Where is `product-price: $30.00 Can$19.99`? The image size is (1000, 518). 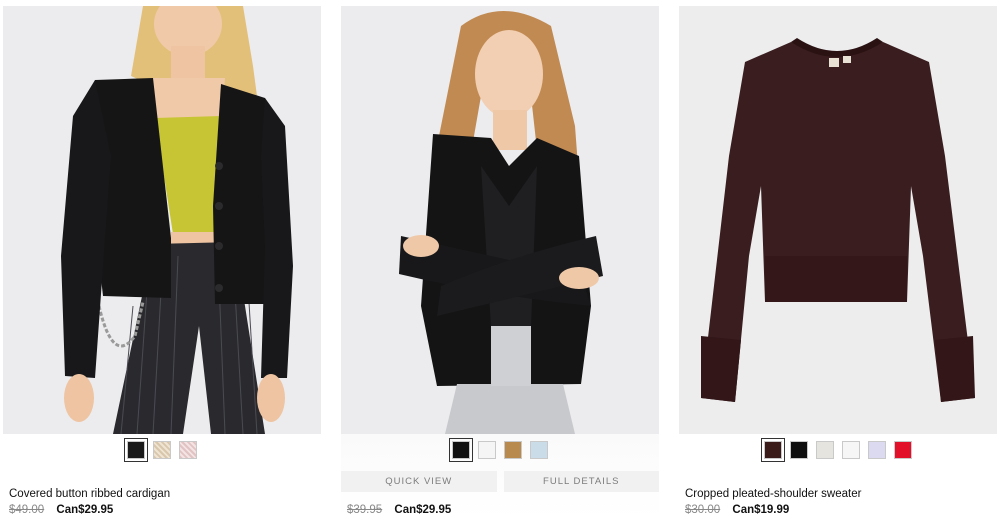
product-price: $30.00 Can$19.99 is located at coordinates (737, 510).